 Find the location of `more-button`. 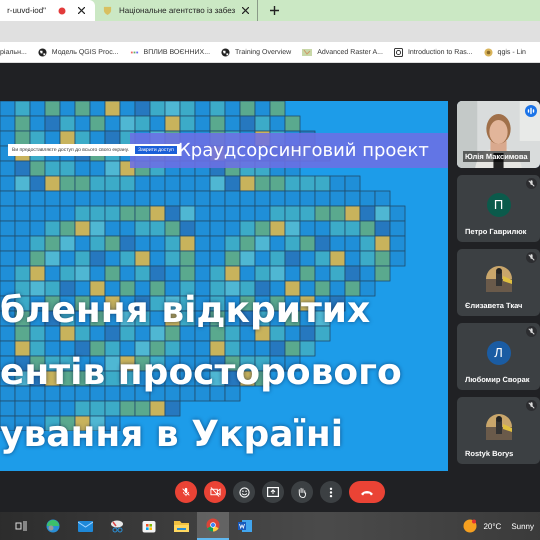

more-button is located at coordinates (331, 492).